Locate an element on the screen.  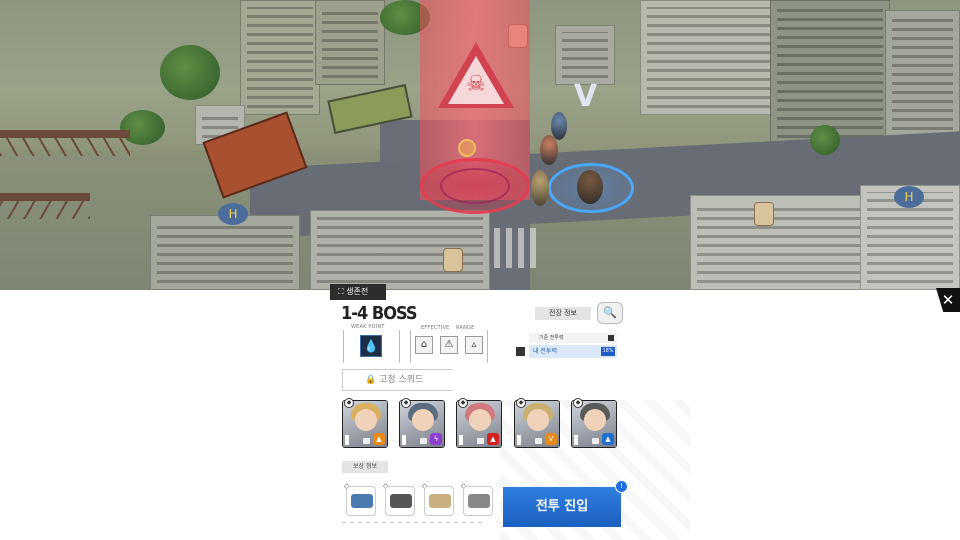
fixed-squad-label: 고정 스쿼드 is located at coordinates (401, 380).